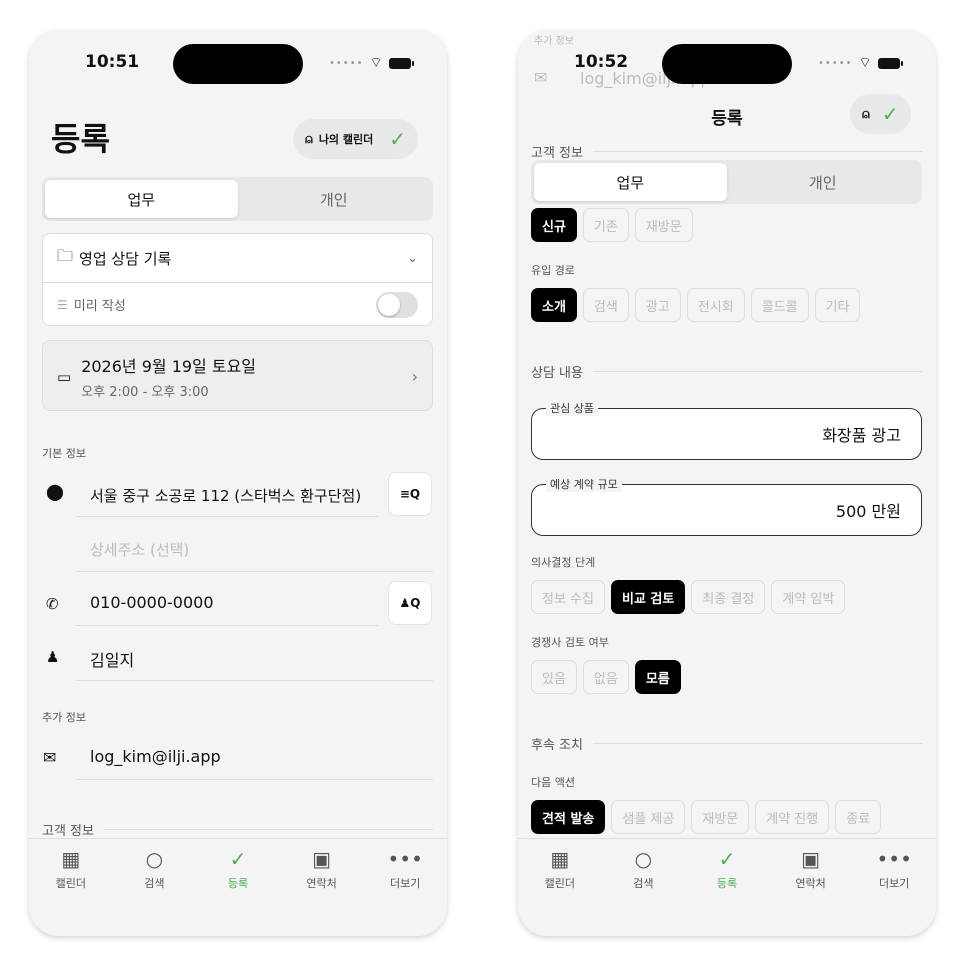  Describe the element at coordinates (605, 305) in the screenshot. I see `chip-search: 검색` at that location.